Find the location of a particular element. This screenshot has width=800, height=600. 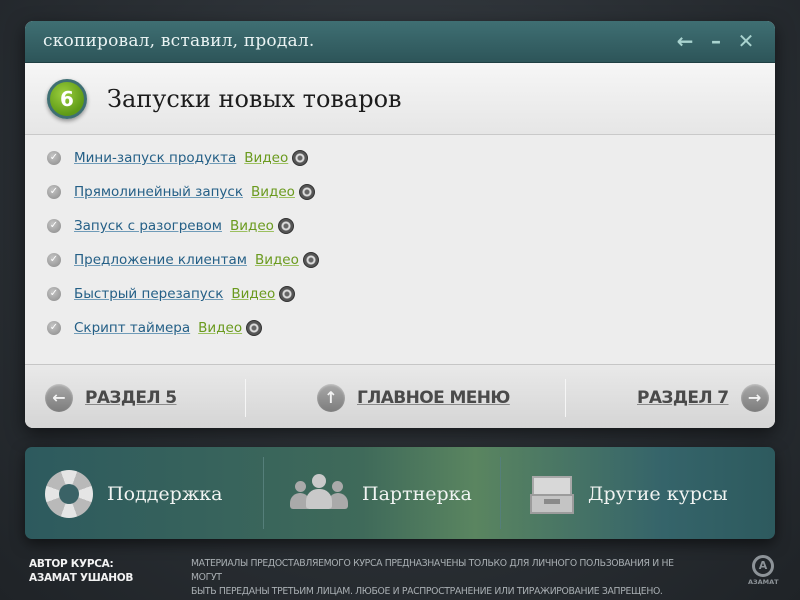

support-button: Поддержка is located at coordinates (134, 494).